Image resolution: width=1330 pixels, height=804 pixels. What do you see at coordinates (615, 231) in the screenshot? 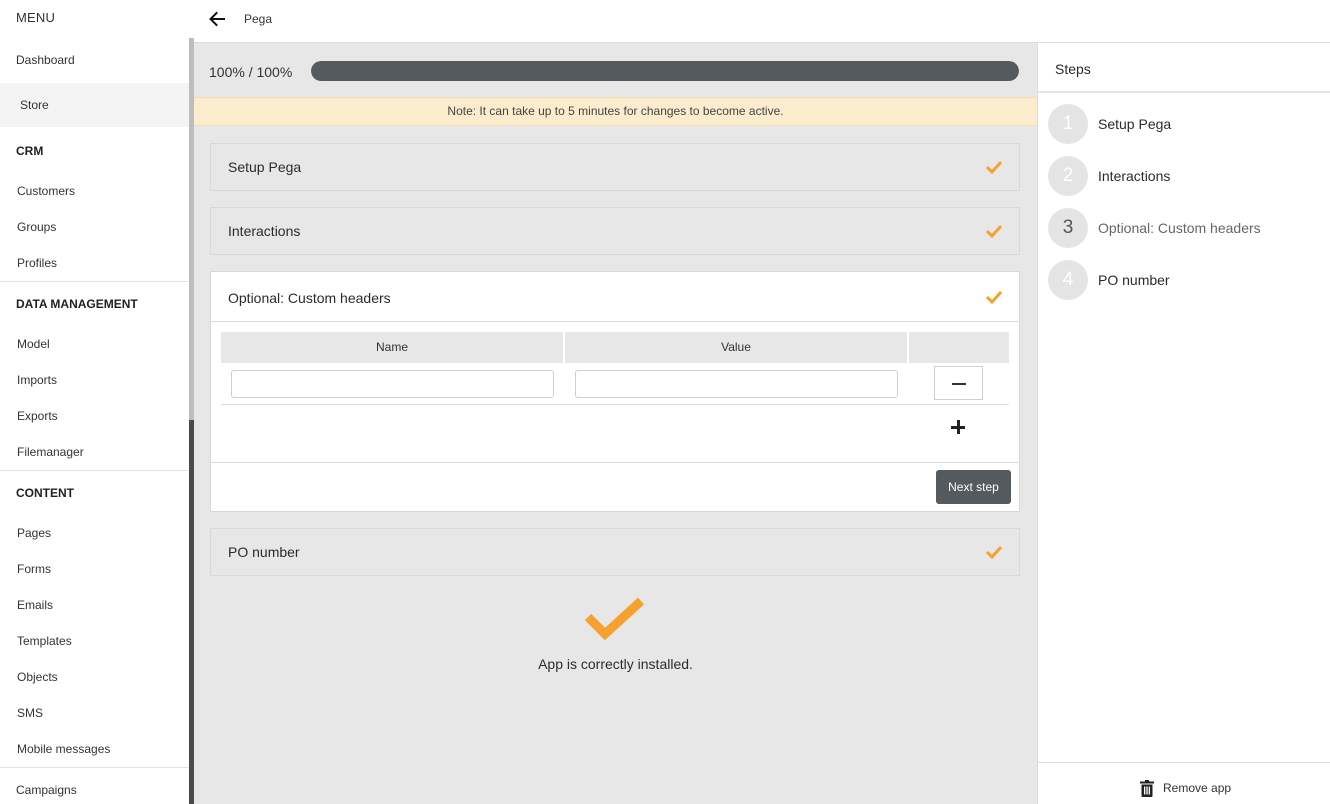
I see `step-card-interactions: Interactions` at bounding box center [615, 231].